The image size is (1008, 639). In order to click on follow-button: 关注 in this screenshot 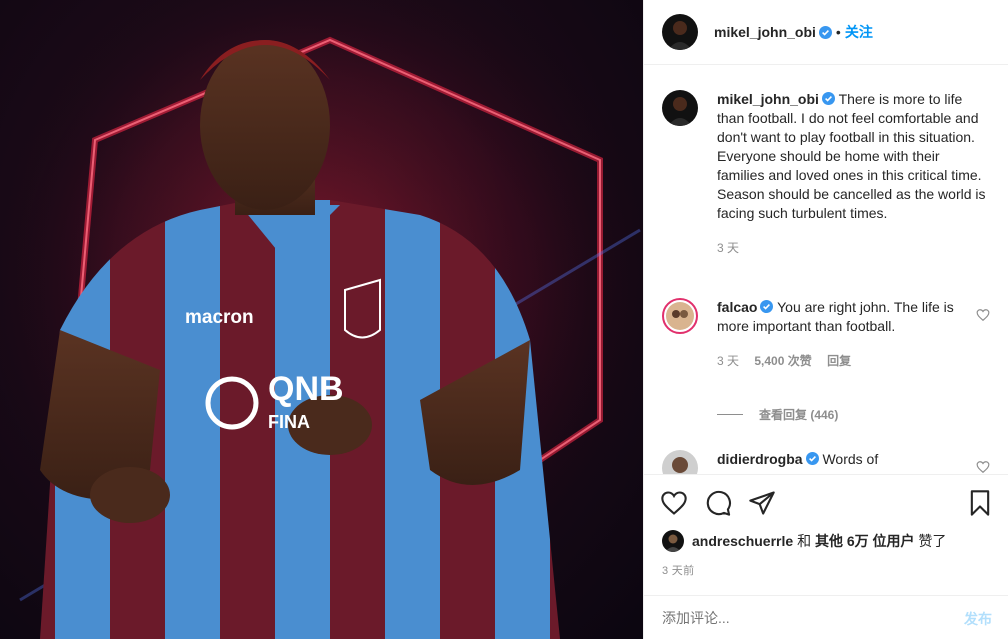, I will do `click(859, 32)`.